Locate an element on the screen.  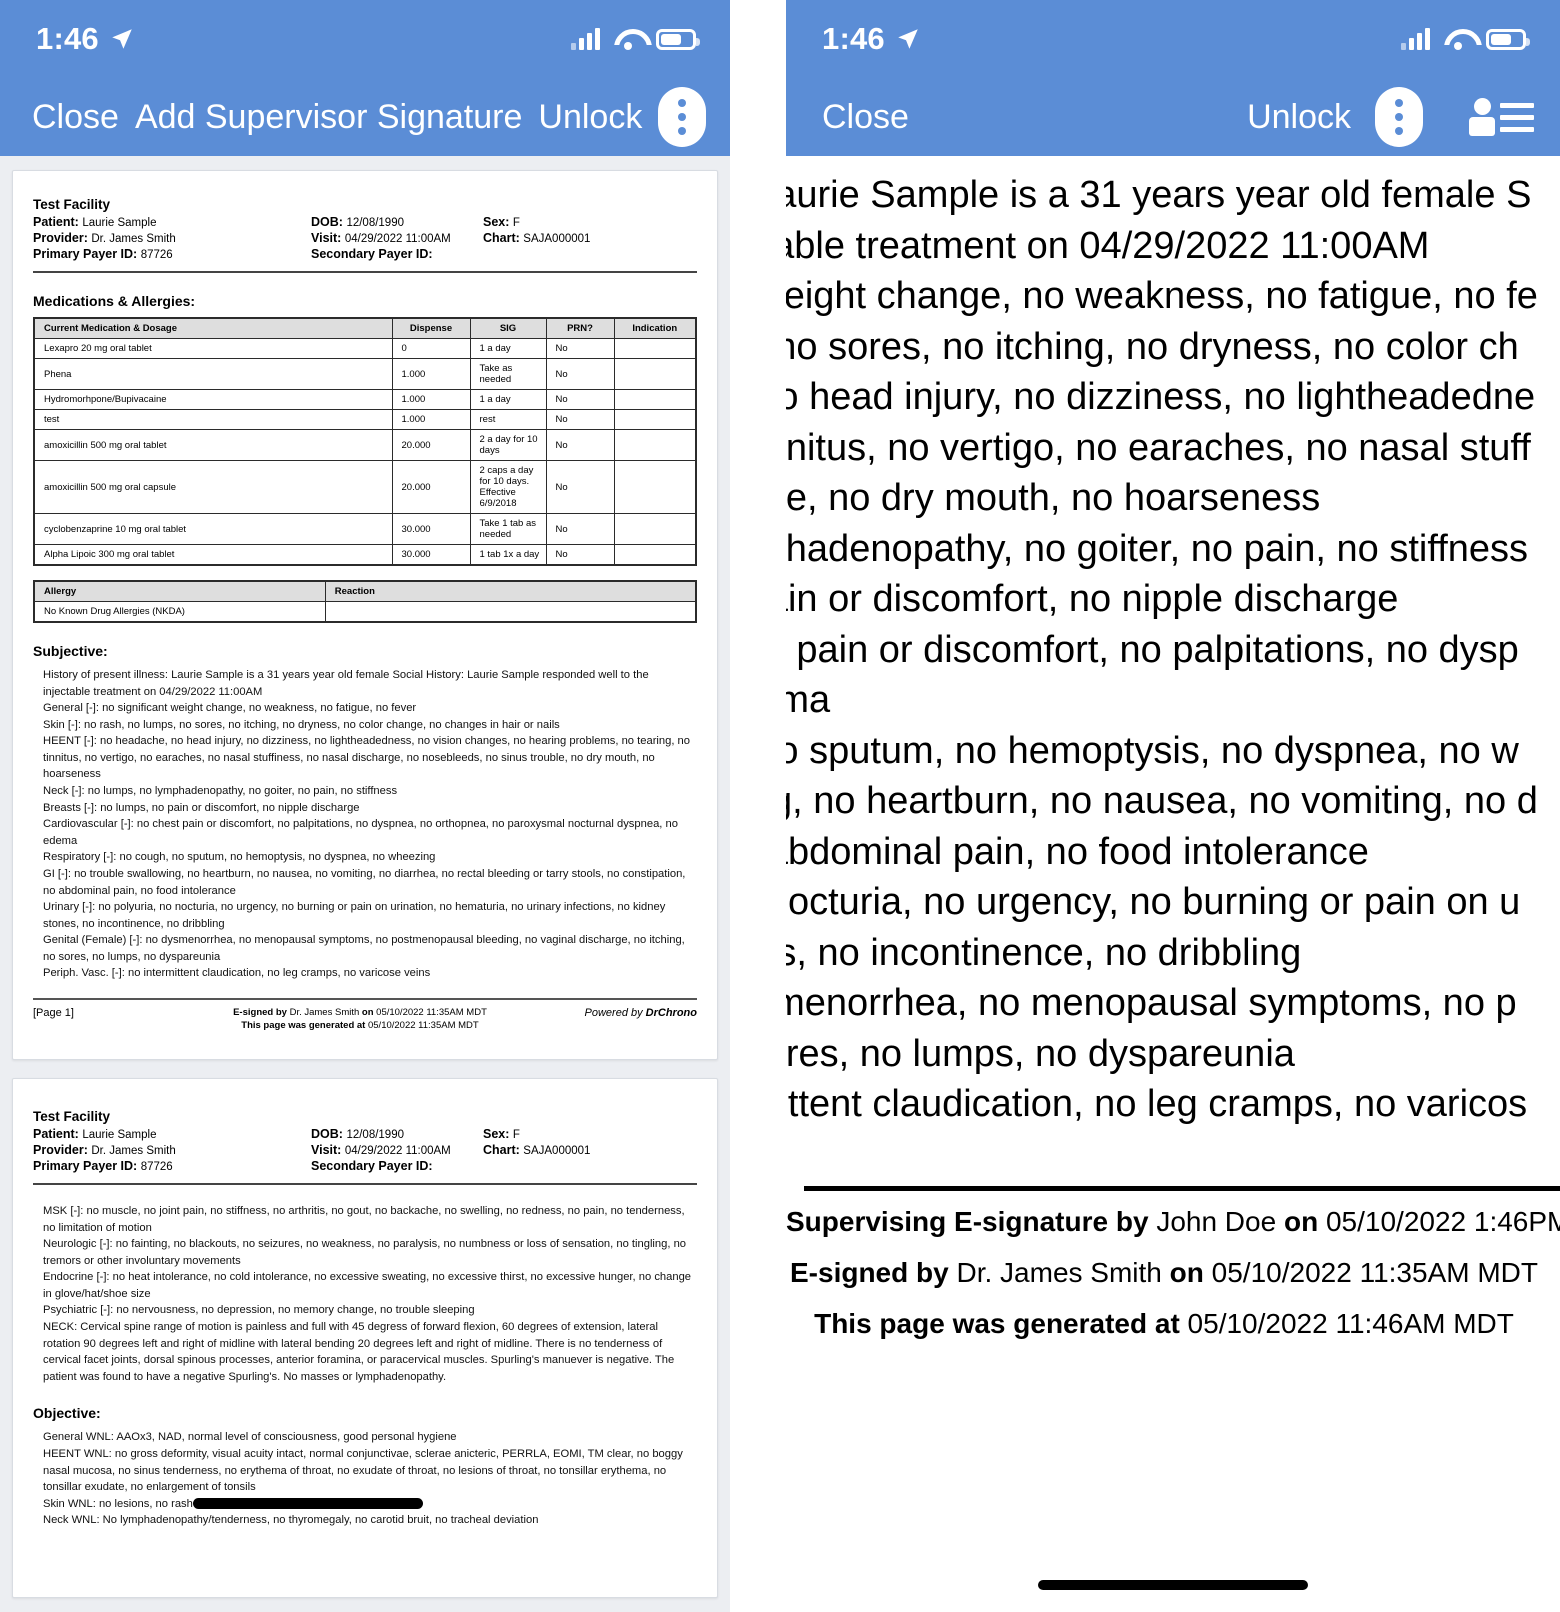
dob-label: DOB: is located at coordinates (327, 222).